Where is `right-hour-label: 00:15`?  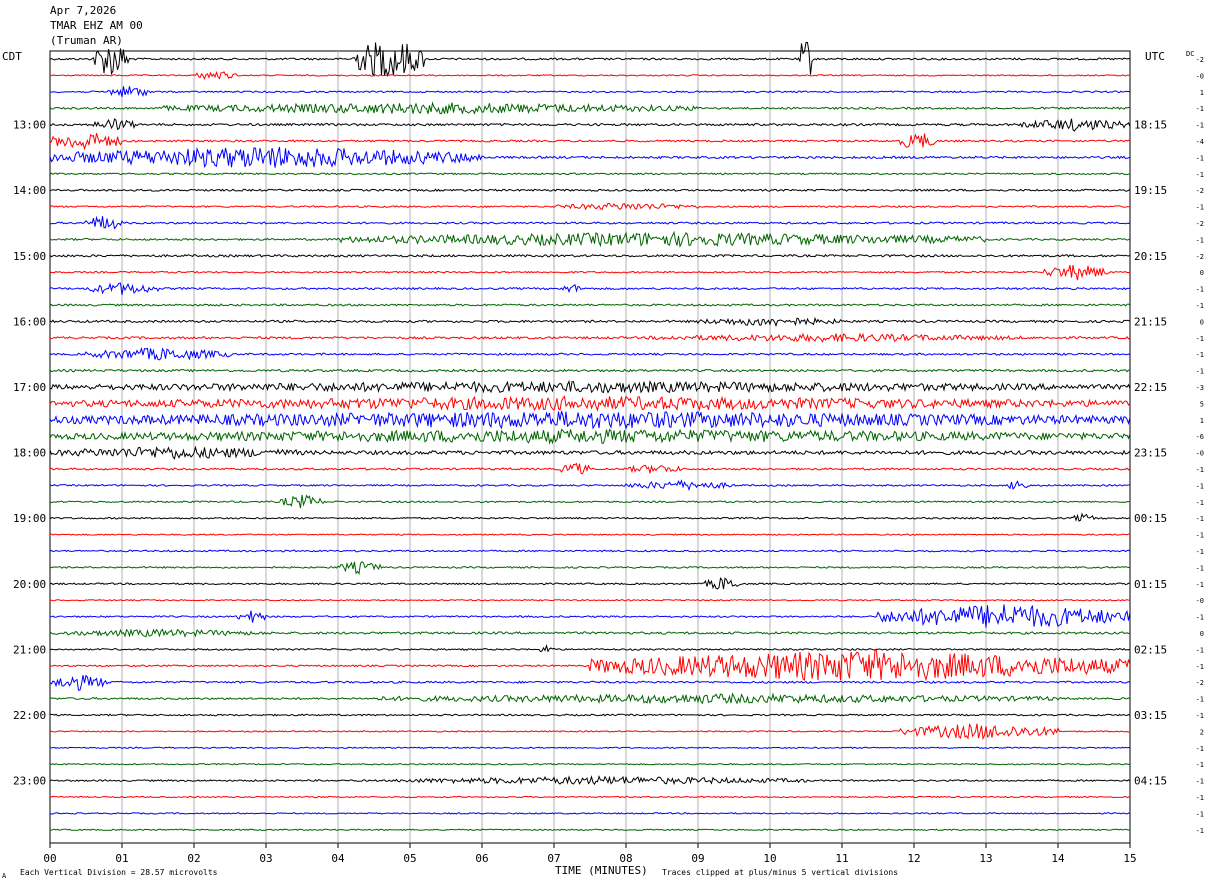
right-hour-label: 00:15 is located at coordinates (1150, 518).